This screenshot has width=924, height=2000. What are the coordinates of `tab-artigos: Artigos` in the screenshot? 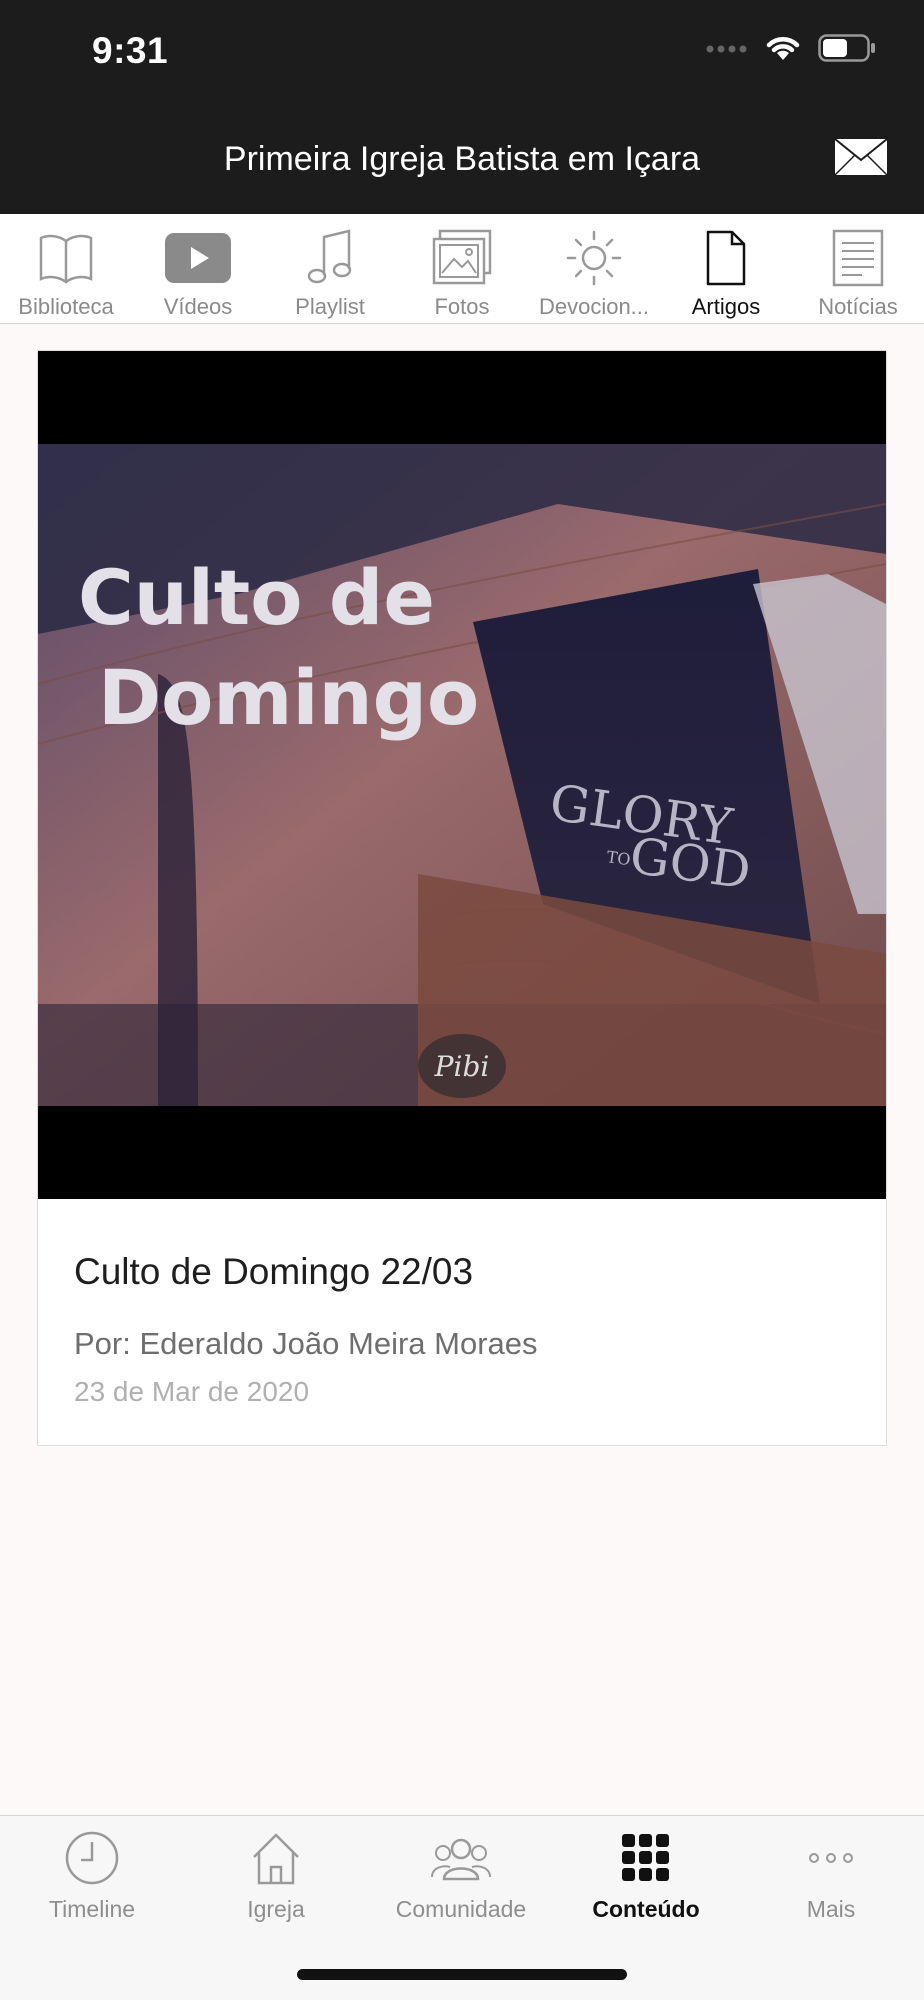 It's located at (726, 268).